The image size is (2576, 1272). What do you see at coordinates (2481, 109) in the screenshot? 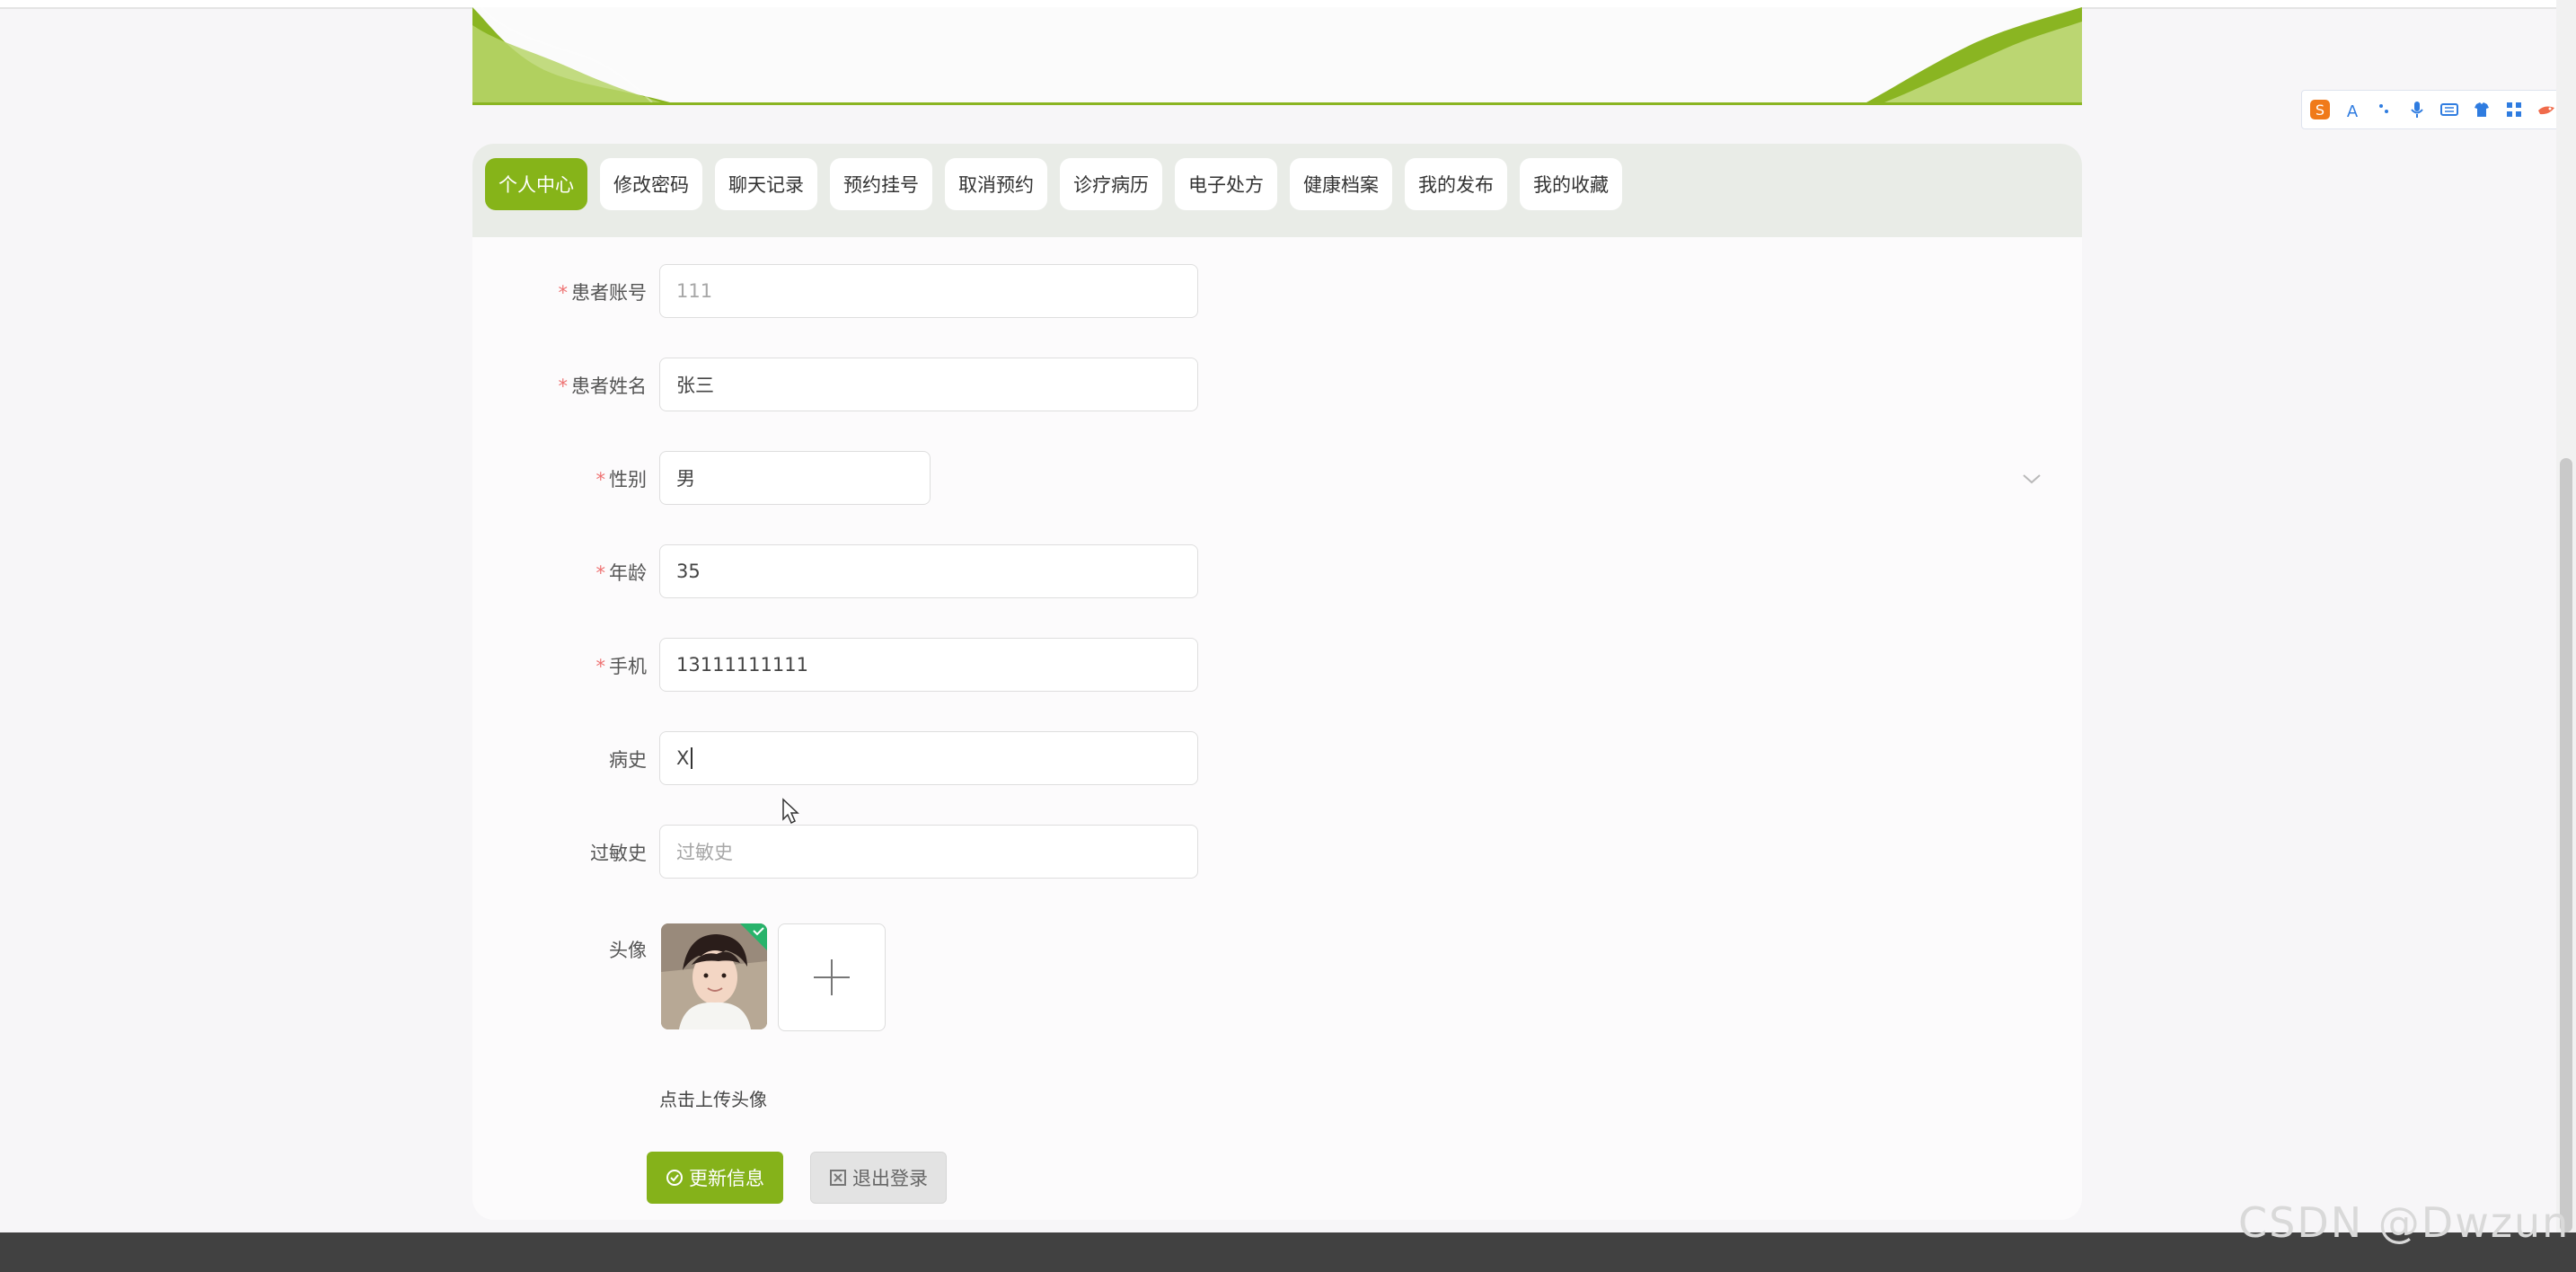
I see `skin-shirt-icon` at bounding box center [2481, 109].